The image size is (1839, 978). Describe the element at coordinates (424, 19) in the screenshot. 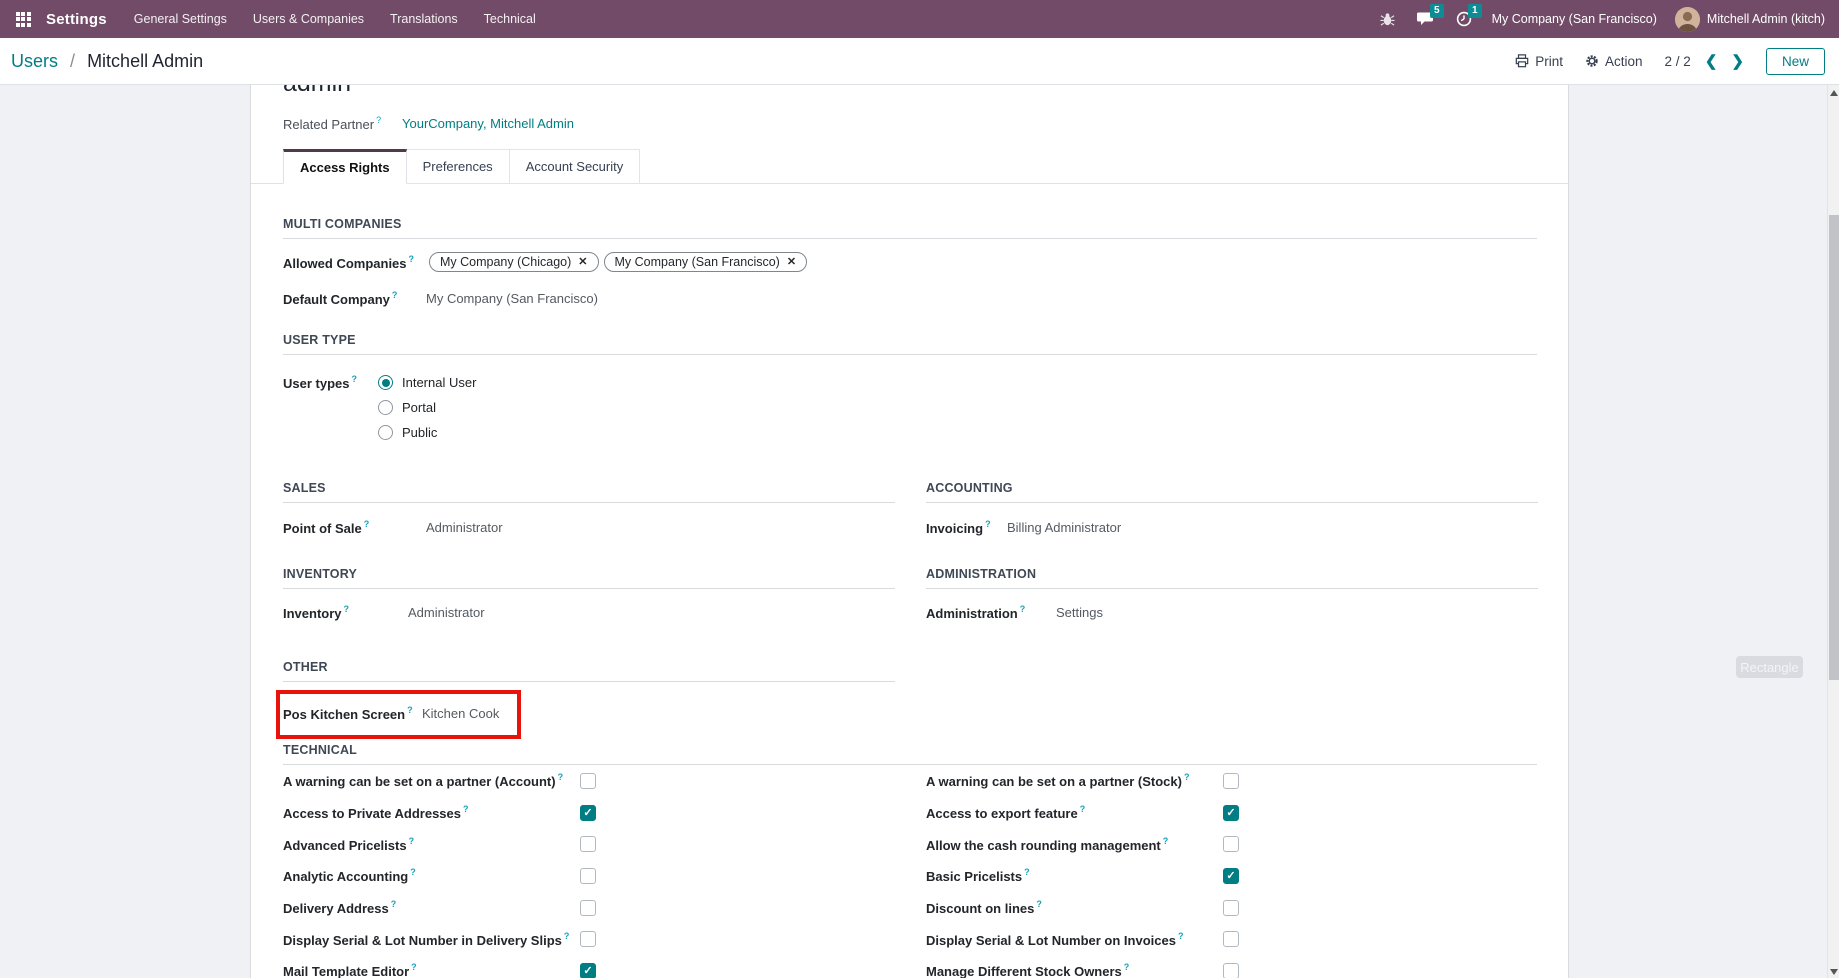

I see `menu-translations: Translations` at that location.